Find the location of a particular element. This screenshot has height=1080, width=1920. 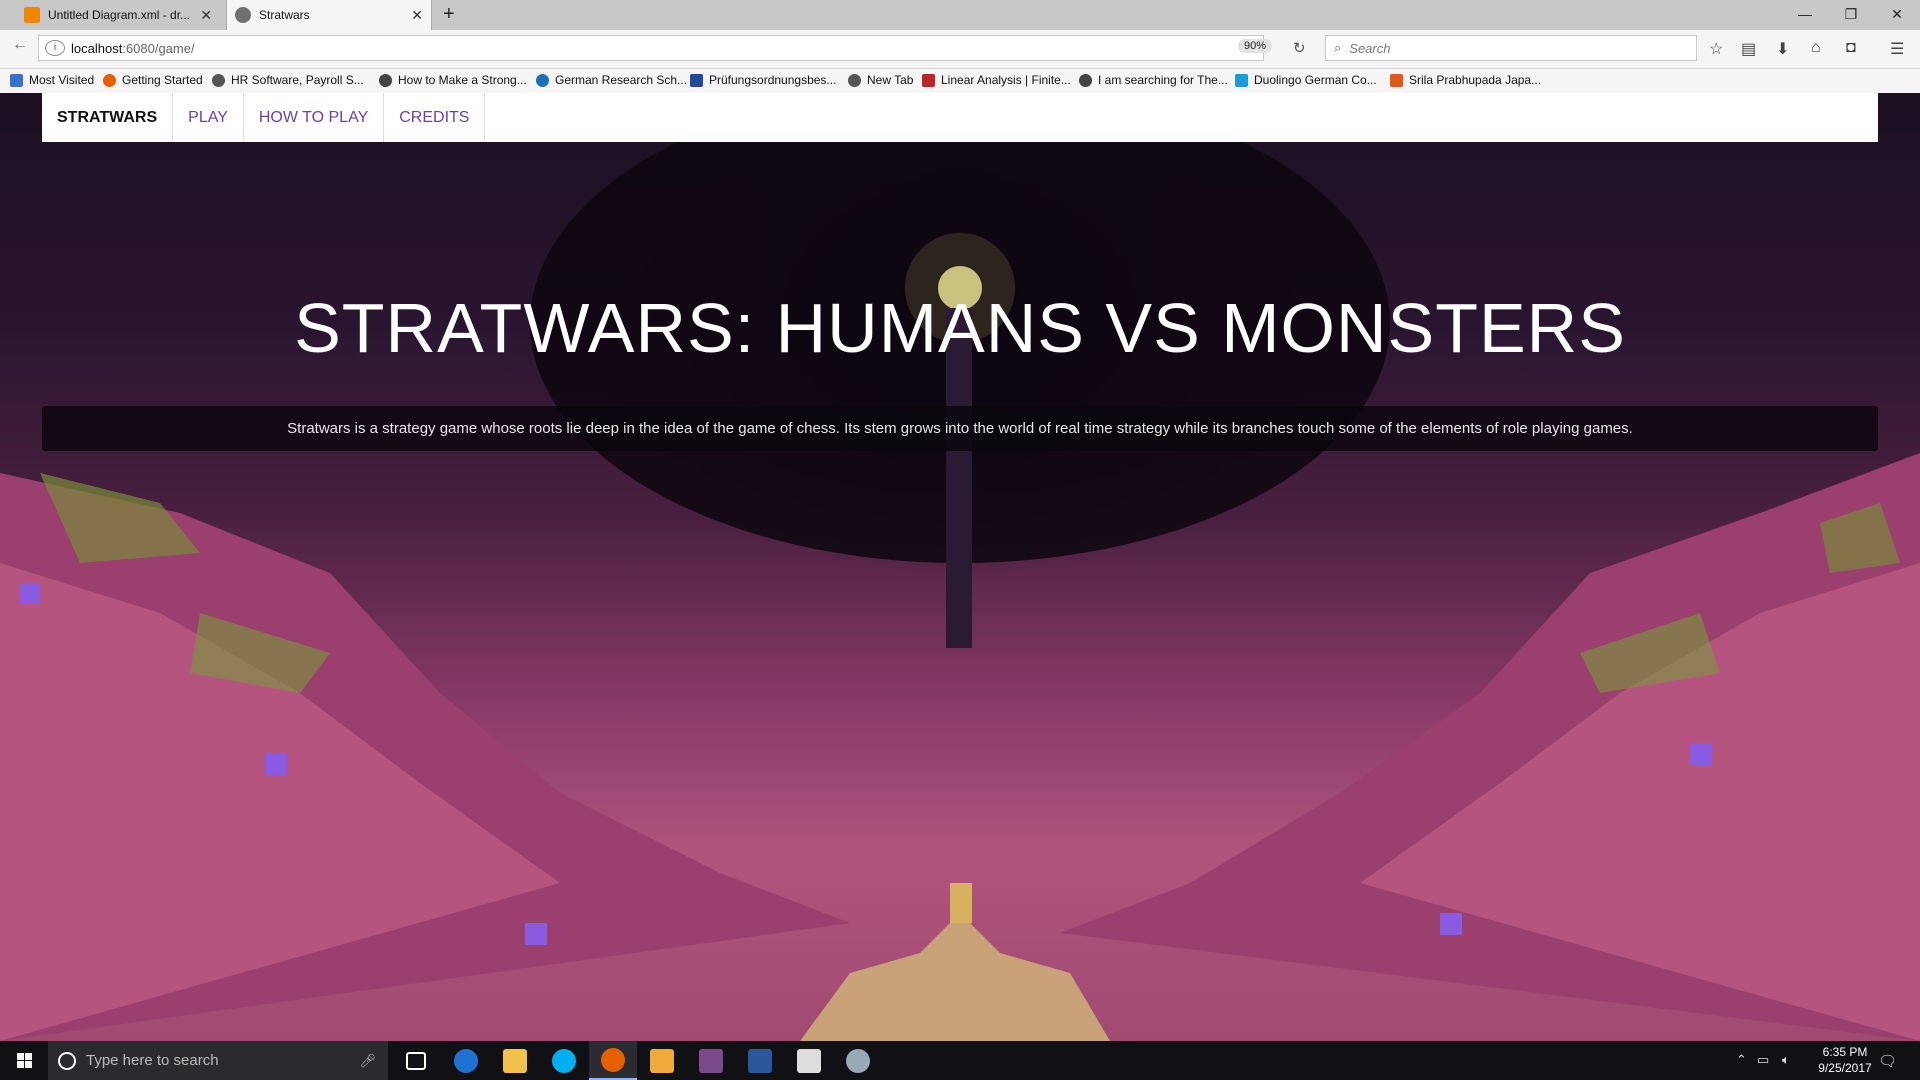

site-navbar: STRATWARS PLAY HOW TO PLAY CREDITS is located at coordinates (960, 117).